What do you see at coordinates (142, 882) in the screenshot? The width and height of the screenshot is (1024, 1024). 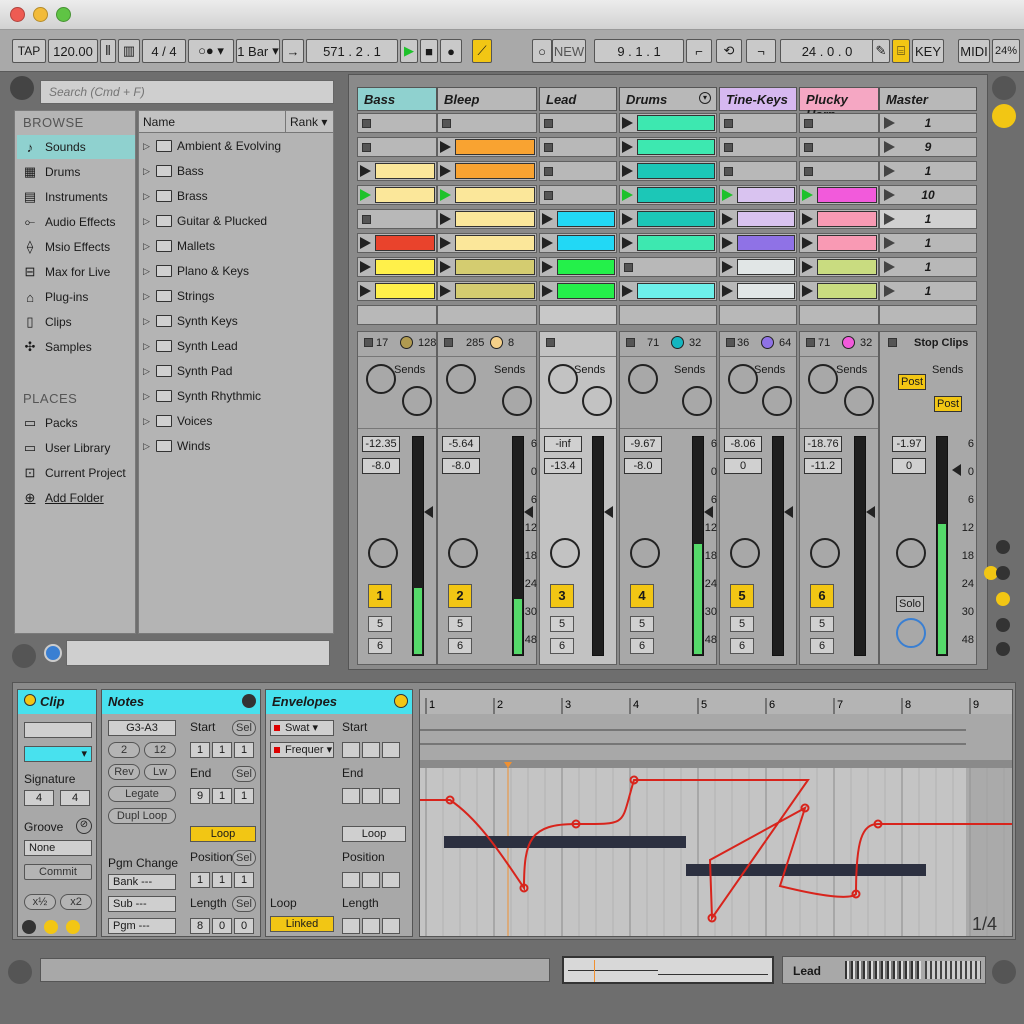 I see `bank-field: Bank ---` at bounding box center [142, 882].